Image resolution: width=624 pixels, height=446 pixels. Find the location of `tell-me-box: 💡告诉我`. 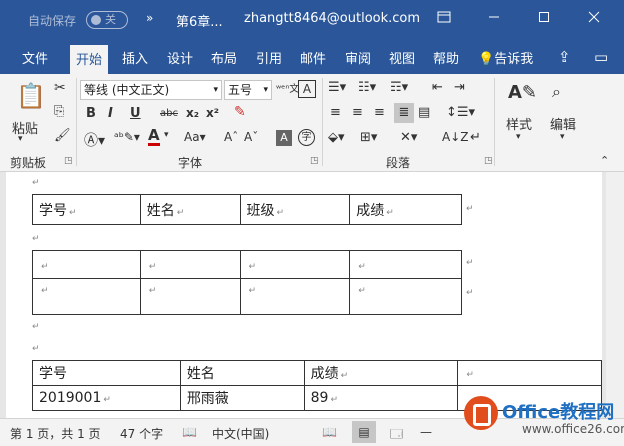

tell-me-box: 💡告诉我 is located at coordinates (505, 57).